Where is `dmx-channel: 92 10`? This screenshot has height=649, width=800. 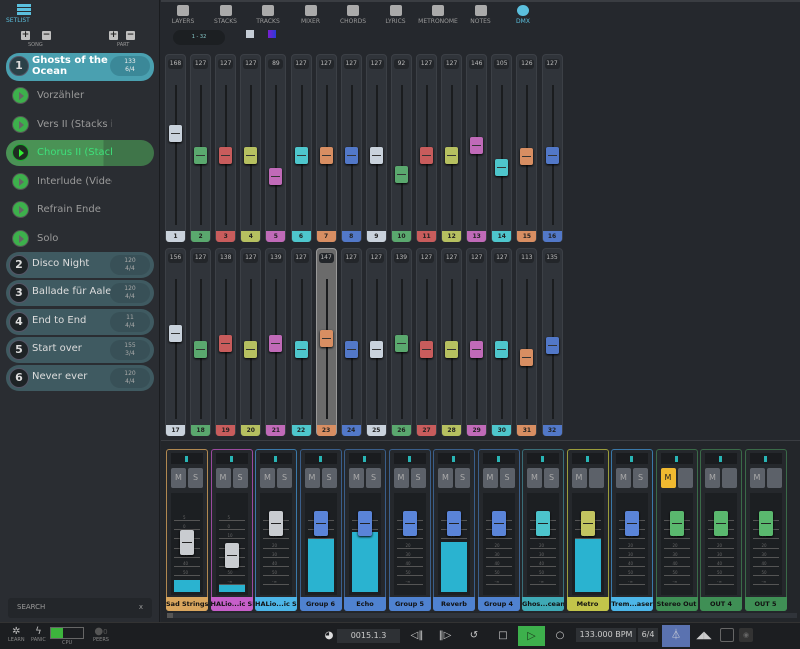
dmx-channel: 92 10 is located at coordinates (401, 148).